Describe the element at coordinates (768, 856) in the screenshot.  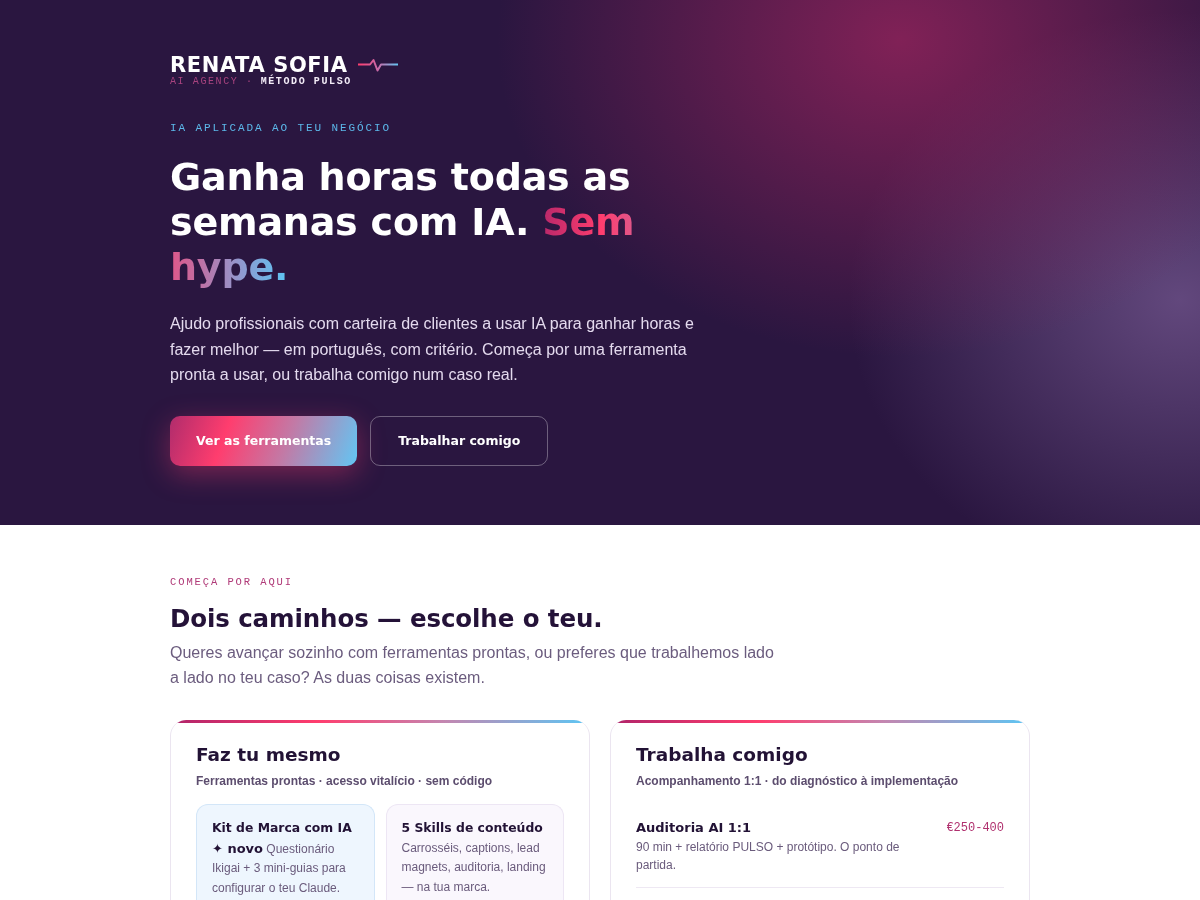
I see `service-description: 90 min + relatório PULSO + protótipo. O ponto de partida.` at that location.